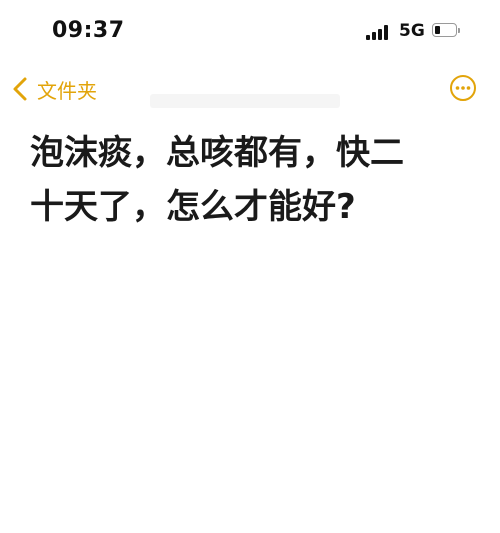 The width and height of the screenshot is (500, 533). Describe the element at coordinates (250, 31) in the screenshot. I see `status-bar: 09:37 5G` at that location.